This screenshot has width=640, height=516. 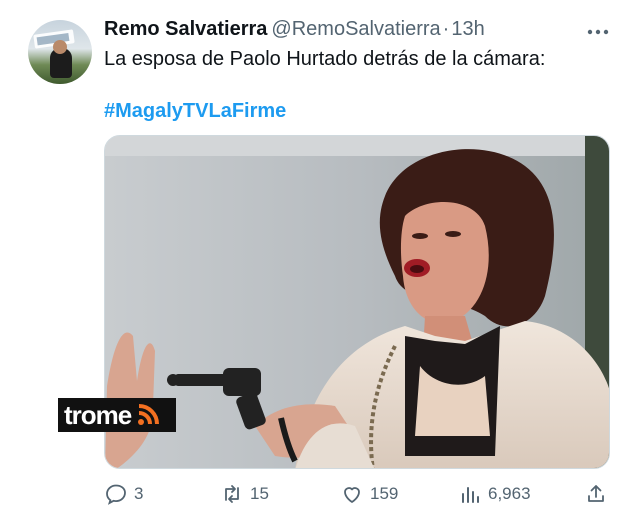 I want to click on views-button: 6,963, so click(x=494, y=494).